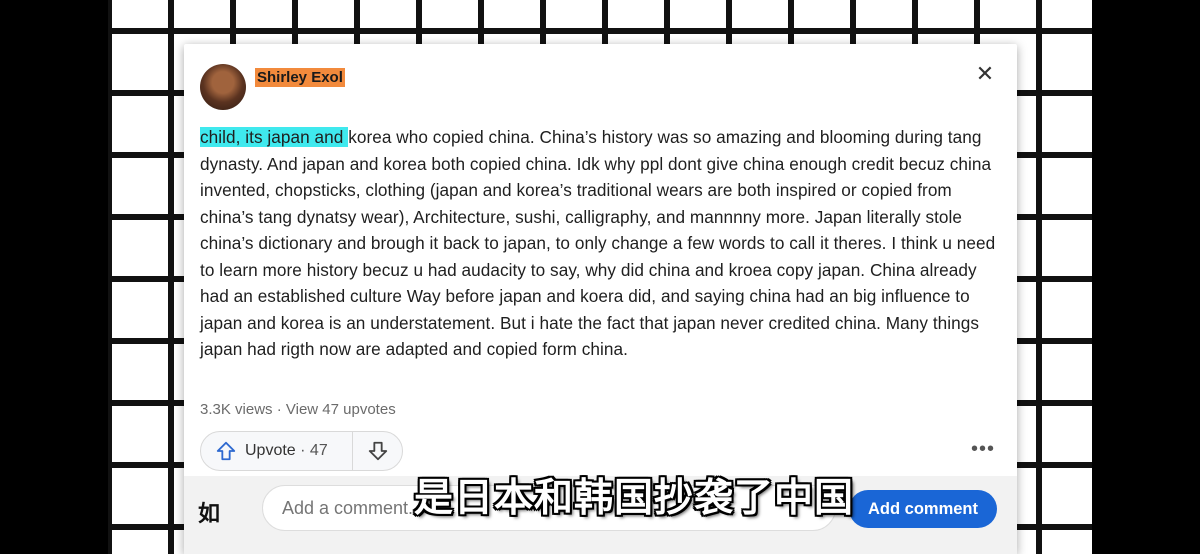 Image resolution: width=1200 pixels, height=554 pixels. I want to click on video-subtitle: 是日本和韩国抄袭了中国, so click(634, 498).